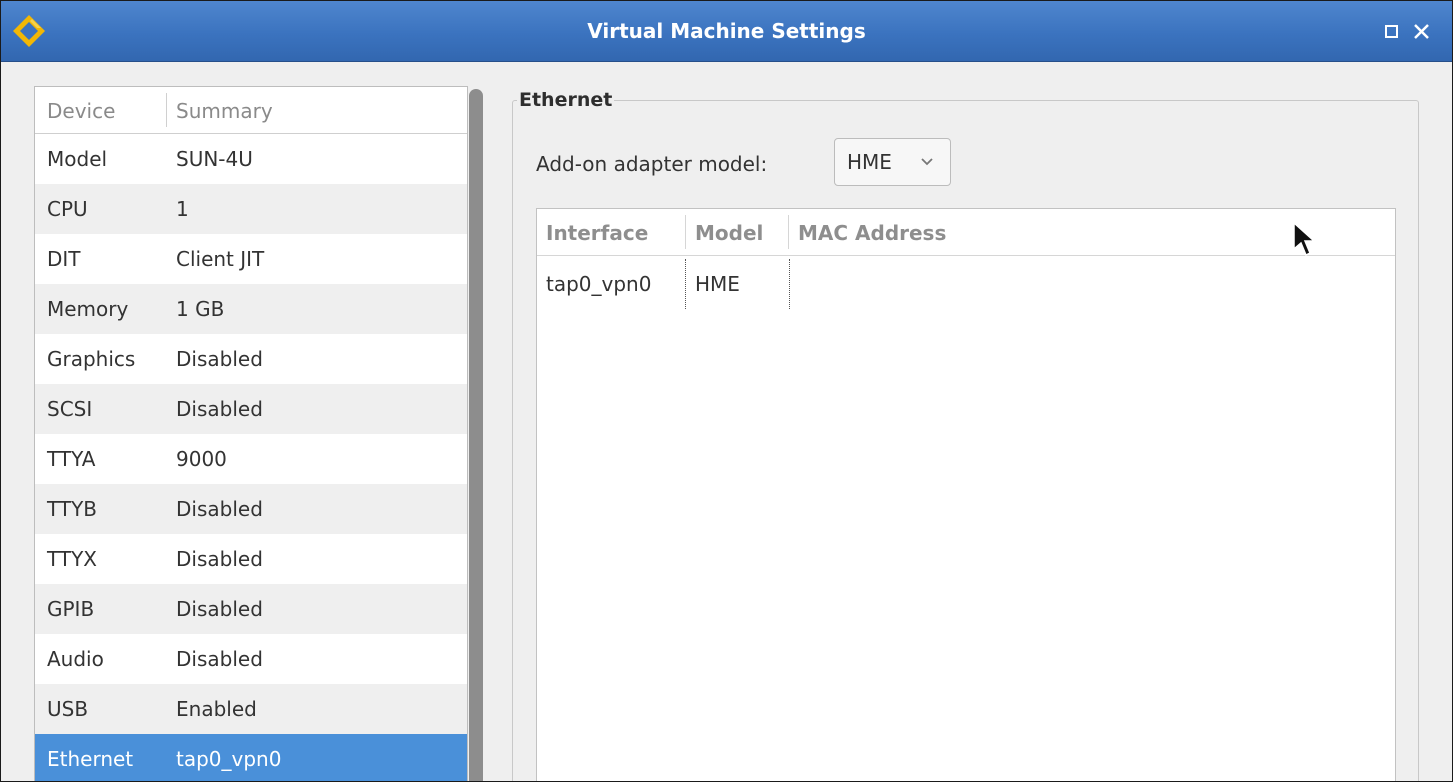 This screenshot has width=1453, height=782. I want to click on mouse-pointer-icon, so click(1304, 239).